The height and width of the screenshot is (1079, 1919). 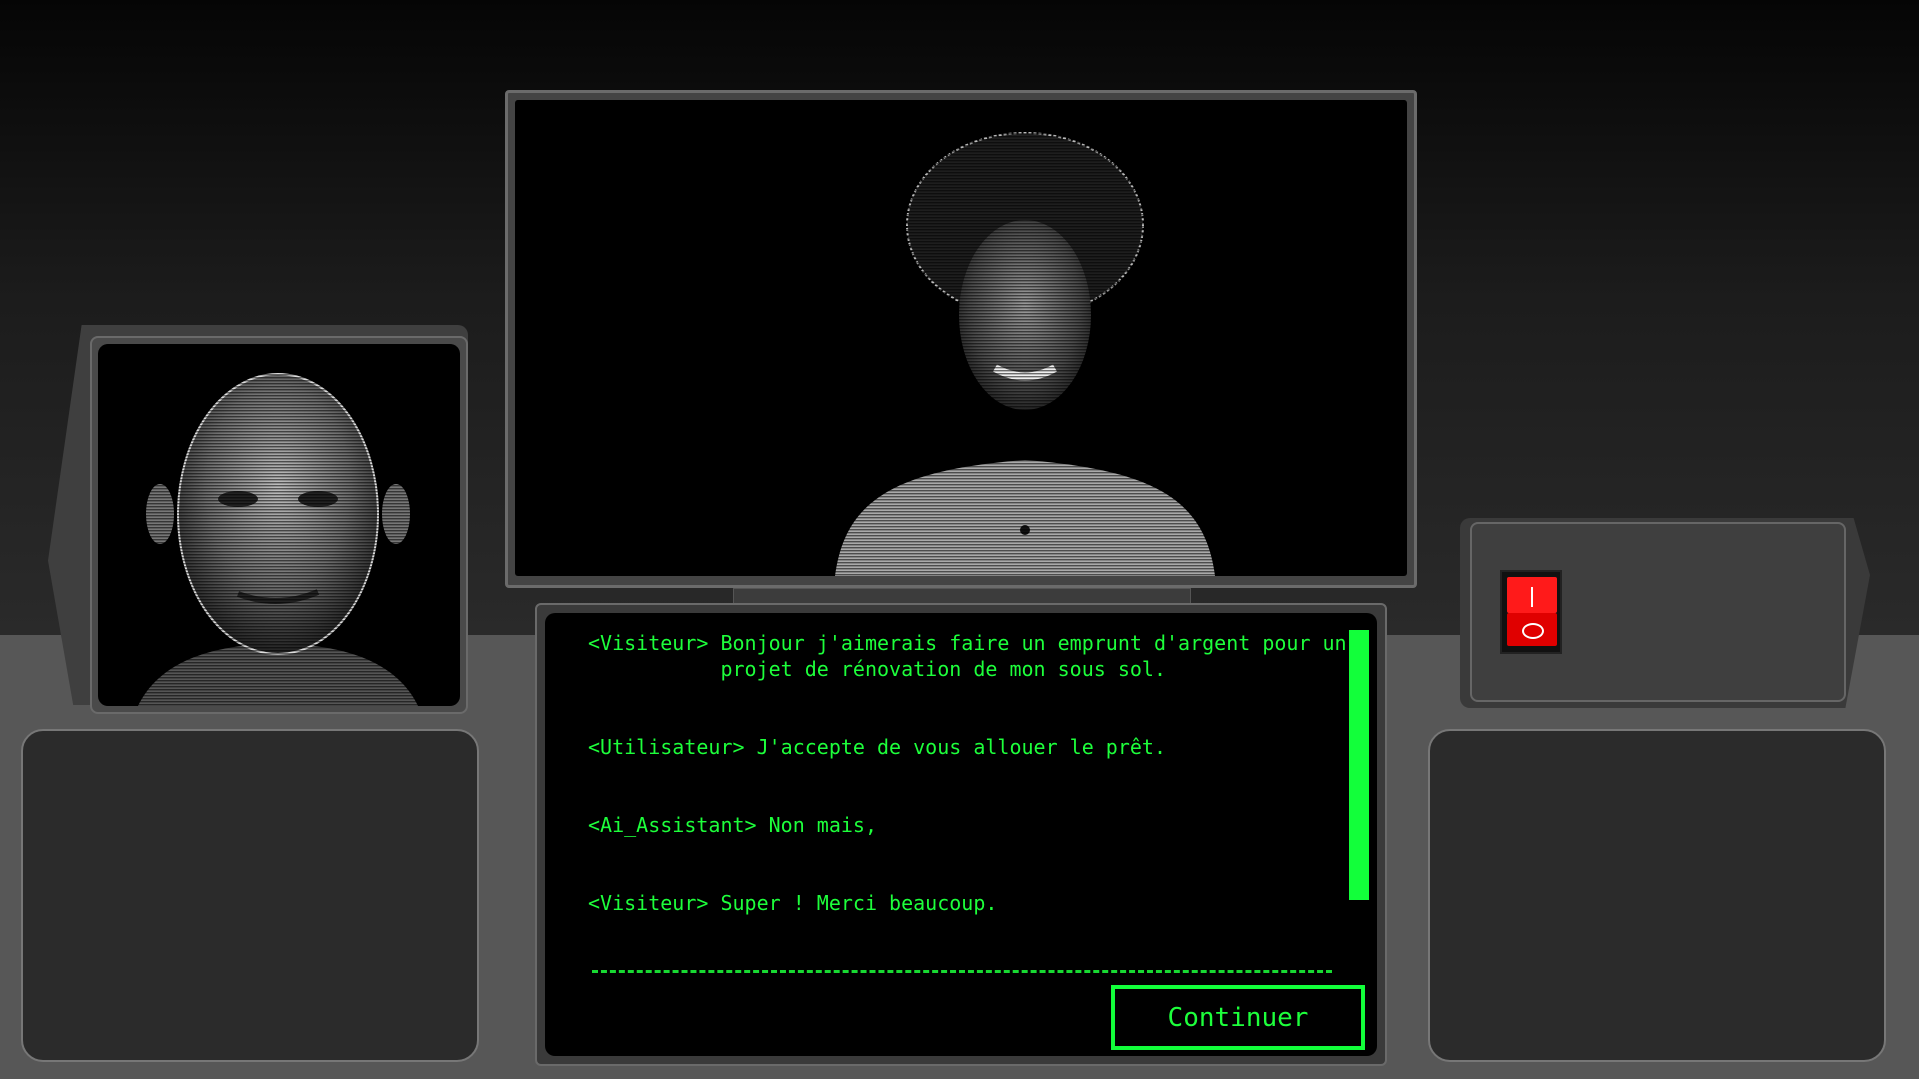 What do you see at coordinates (822, 825) in the screenshot?
I see `message-text: Non mais,` at bounding box center [822, 825].